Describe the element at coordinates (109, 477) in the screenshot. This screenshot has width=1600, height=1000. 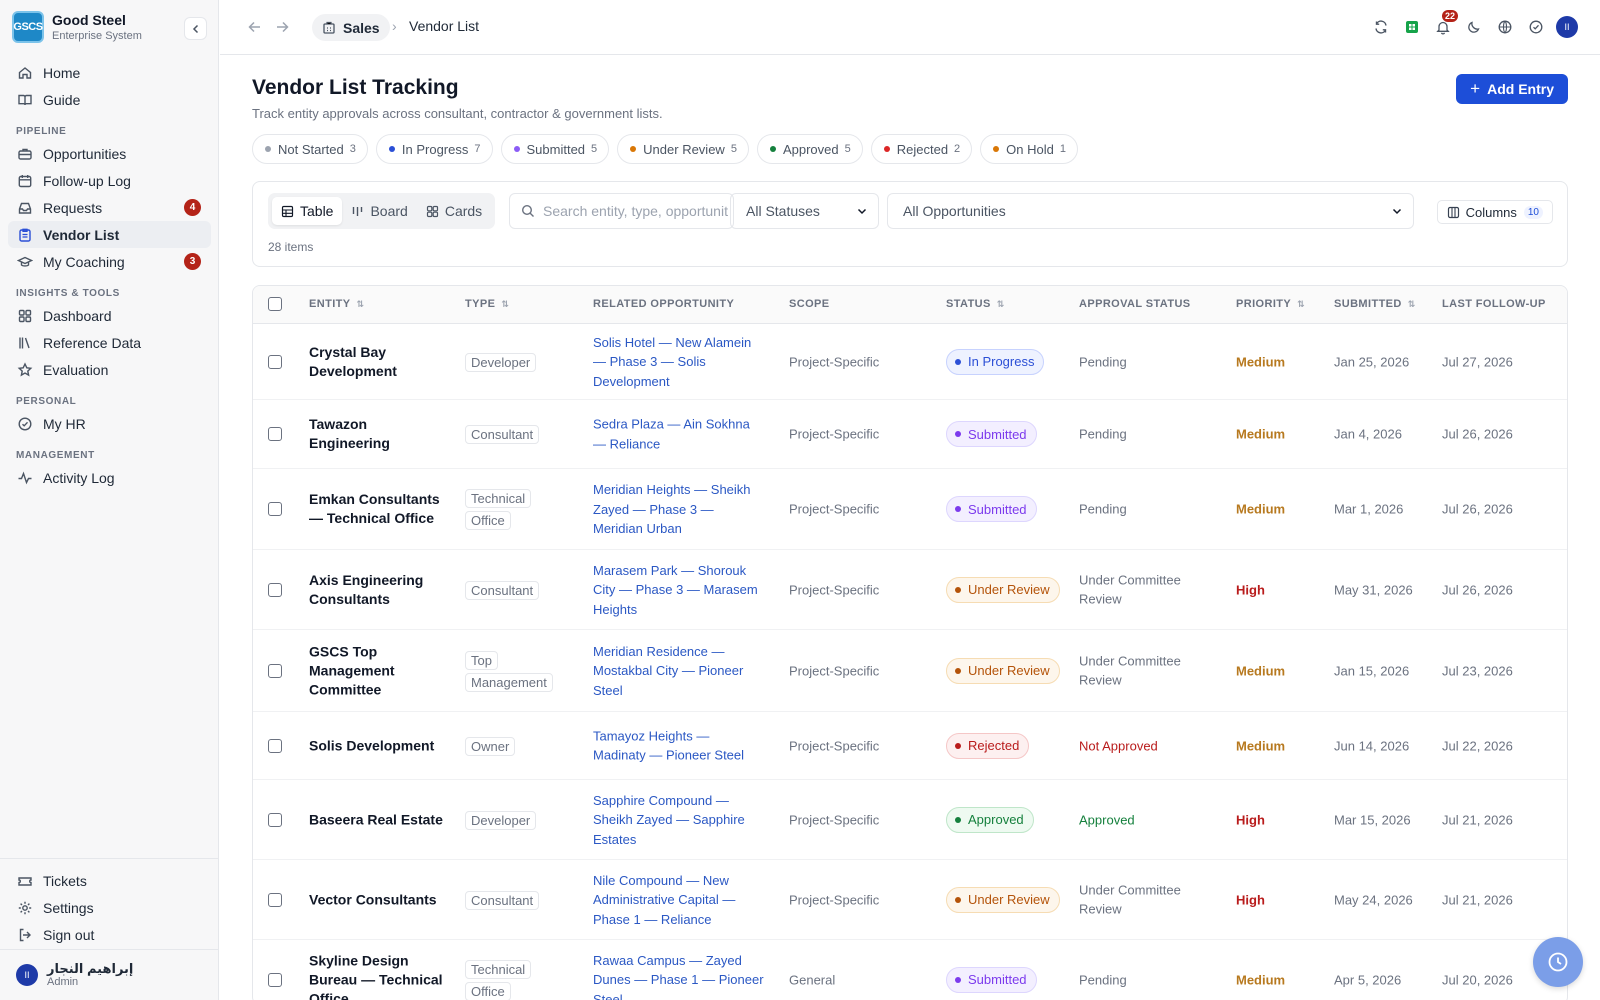
I see `sidebar-item-activity-log: Activity Log` at that location.